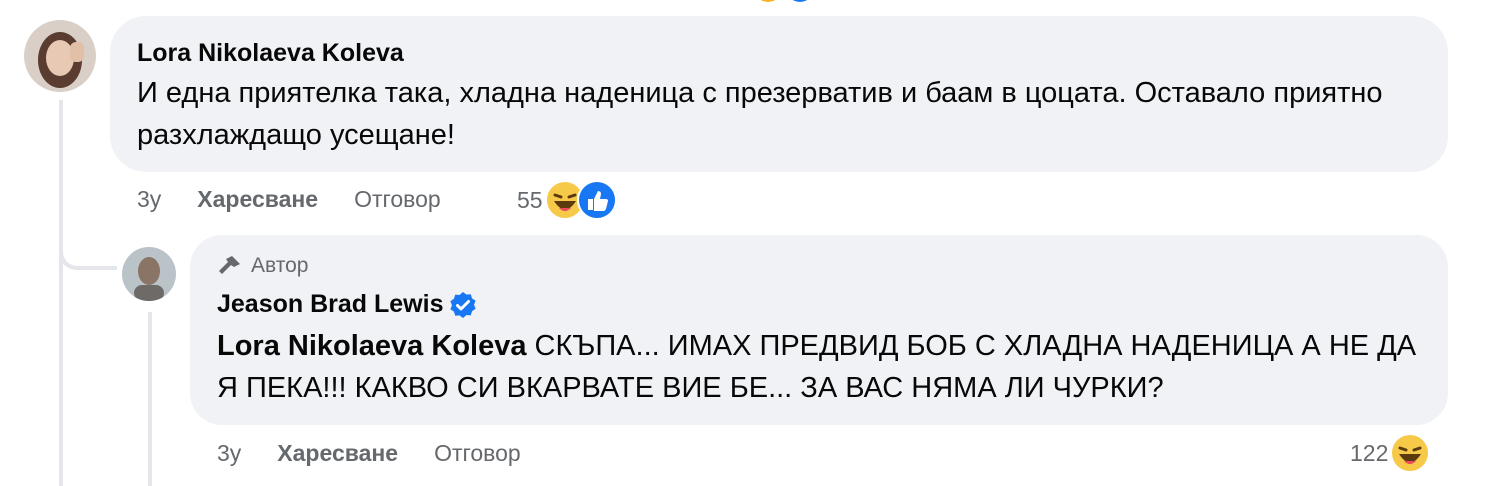  I want to click on reply-meta: 3у Харесване Отговор, so click(369, 453).